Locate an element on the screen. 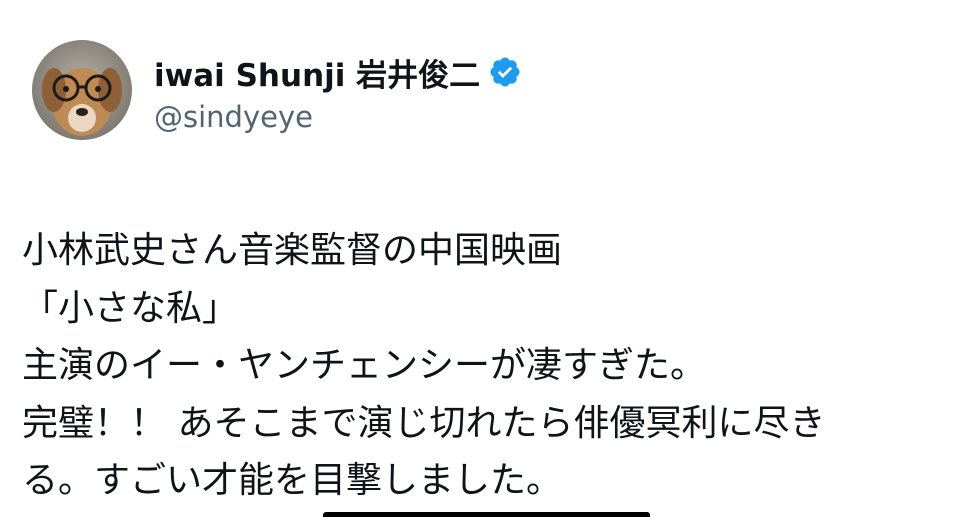  tweet-line: る。すごい才能を目撃しました。 is located at coordinates (292, 480).